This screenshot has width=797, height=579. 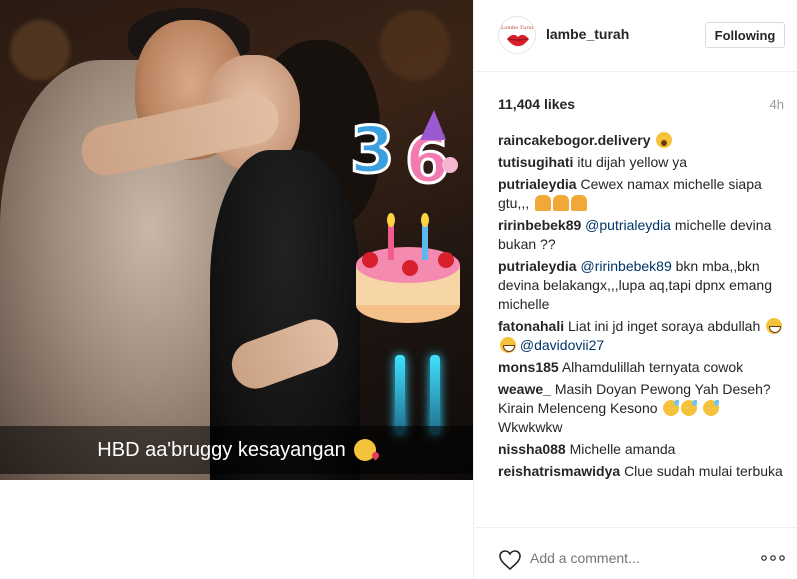 I want to click on shocked-face-icon, so click(x=664, y=140).